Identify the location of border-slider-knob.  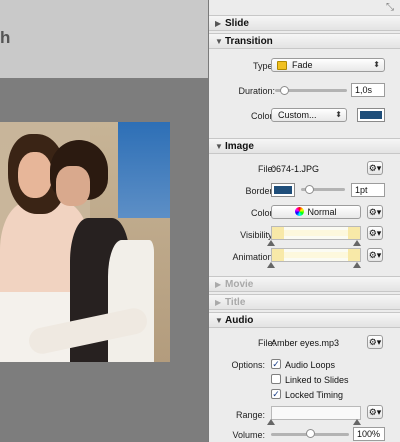
(309, 189).